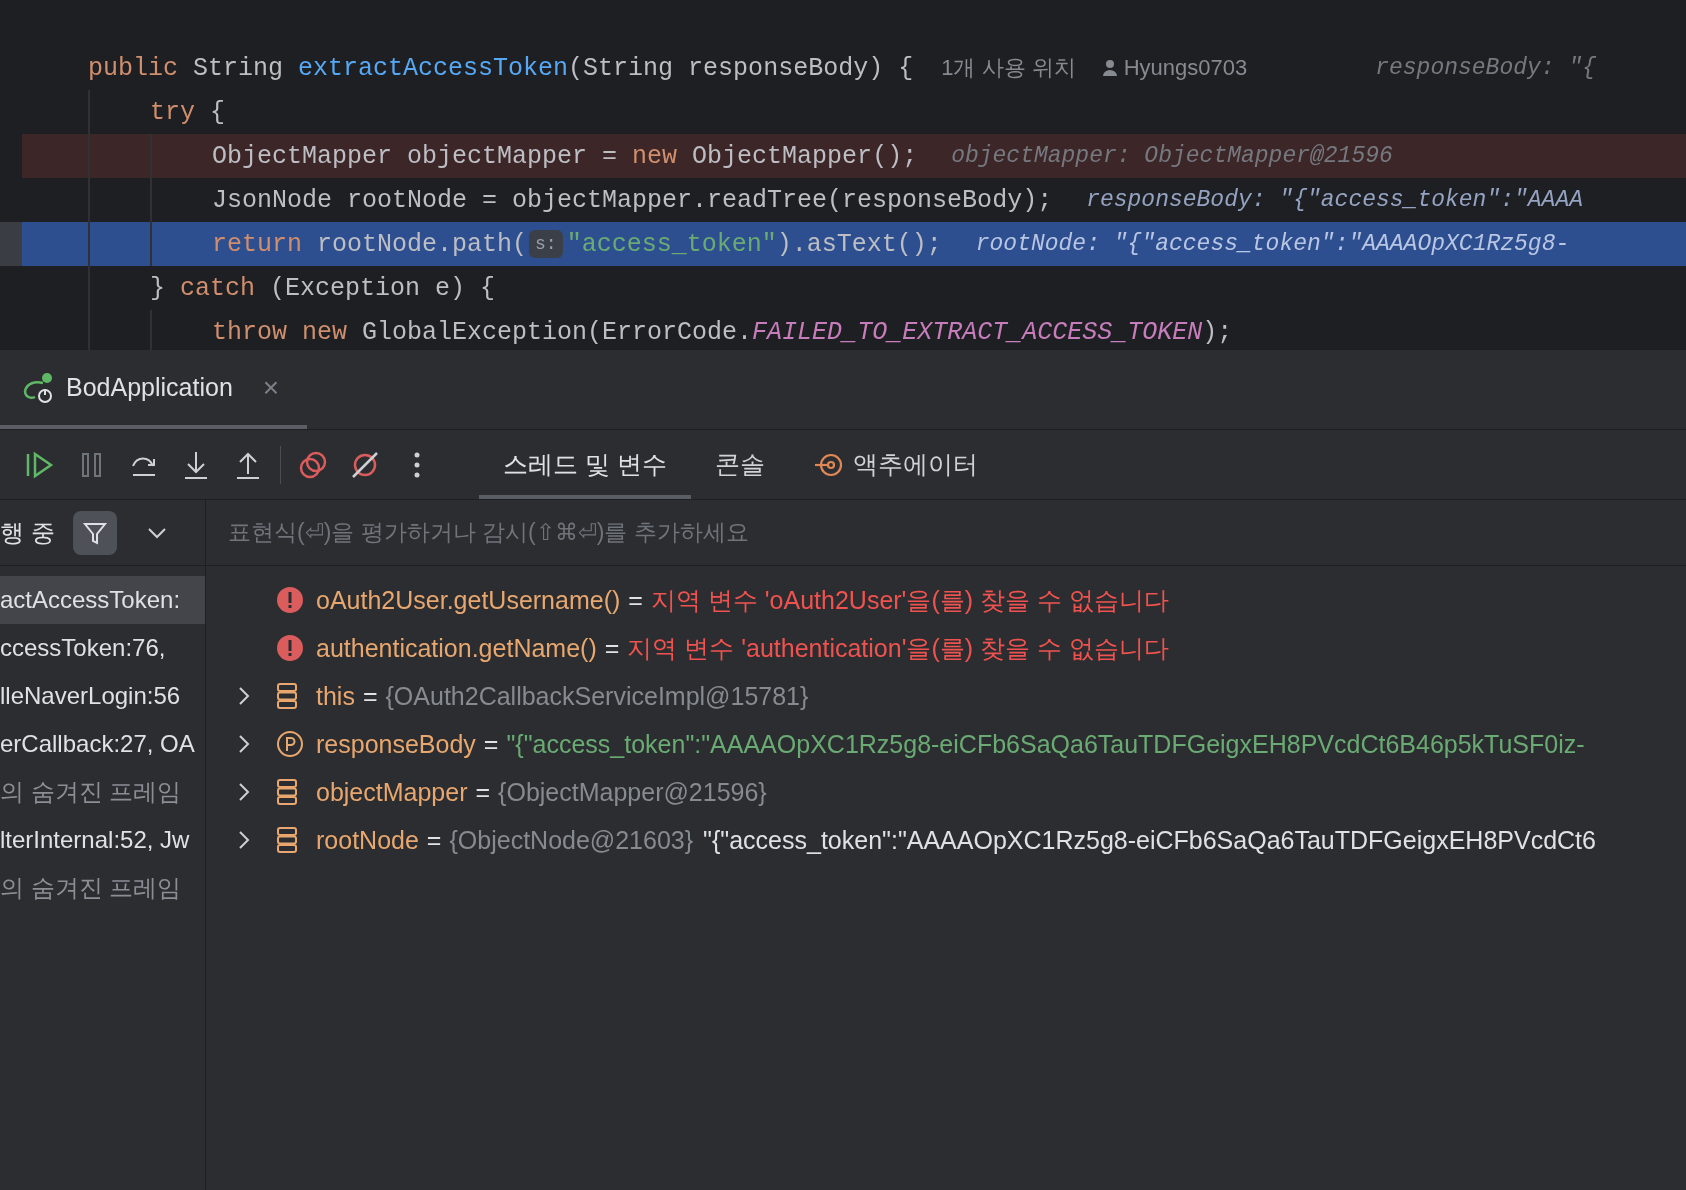  What do you see at coordinates (1008, 68) in the screenshot?
I see `usages-hint: 1개 사용 위치` at bounding box center [1008, 68].